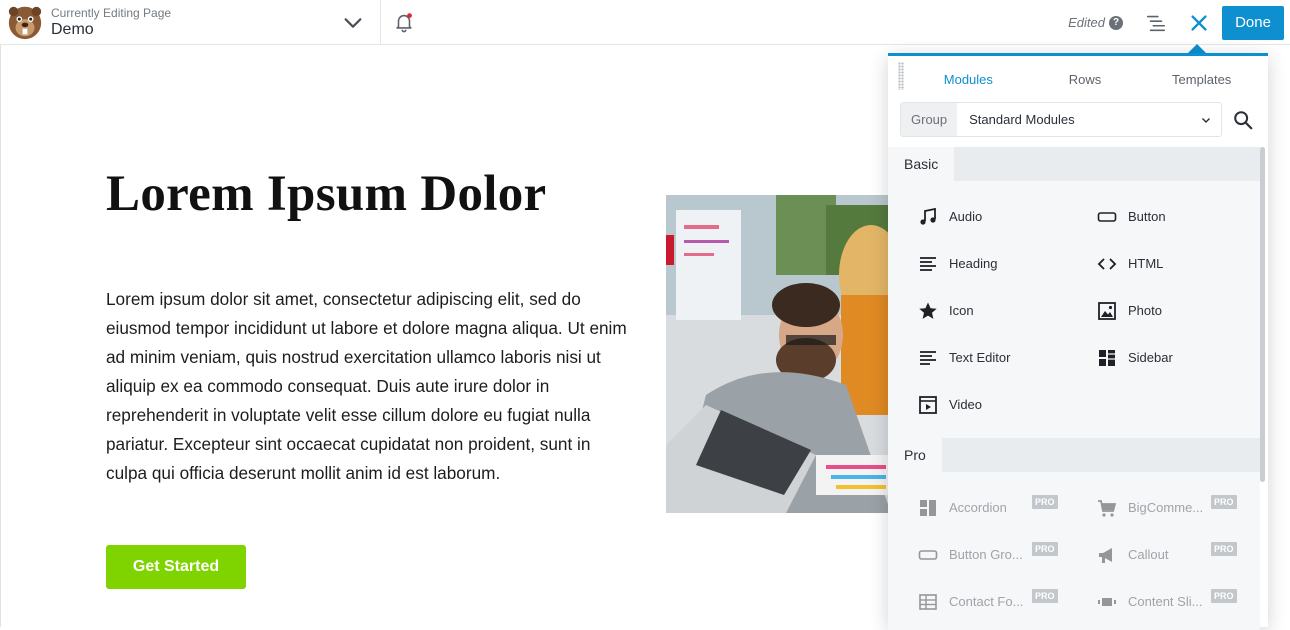 Image resolution: width=1290 pixels, height=630 pixels. I want to click on tab-templates: Templates, so click(1201, 79).